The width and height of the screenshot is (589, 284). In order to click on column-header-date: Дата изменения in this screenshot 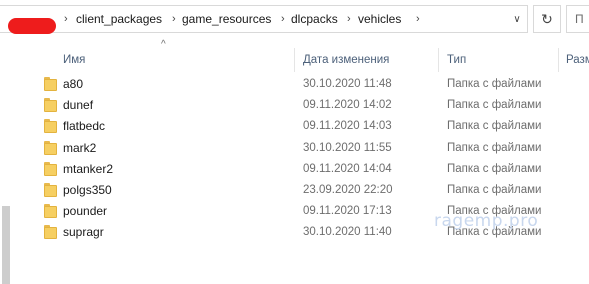, I will do `click(346, 61)`.